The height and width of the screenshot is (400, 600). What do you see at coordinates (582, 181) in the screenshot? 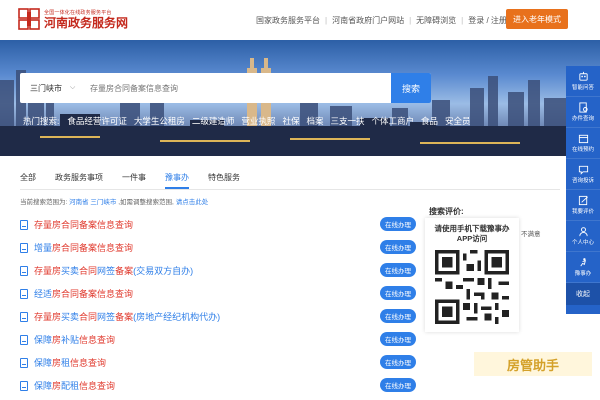
I see `sidebar-item-label: 咨询投诉` at bounding box center [582, 181].